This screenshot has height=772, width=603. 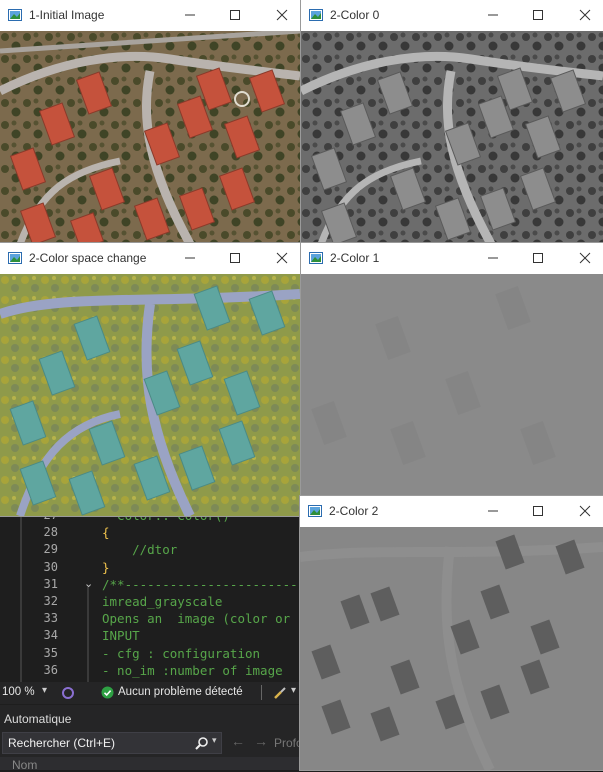 What do you see at coordinates (261, 741) in the screenshot?
I see `forward-arrow-icon: →` at bounding box center [261, 741].